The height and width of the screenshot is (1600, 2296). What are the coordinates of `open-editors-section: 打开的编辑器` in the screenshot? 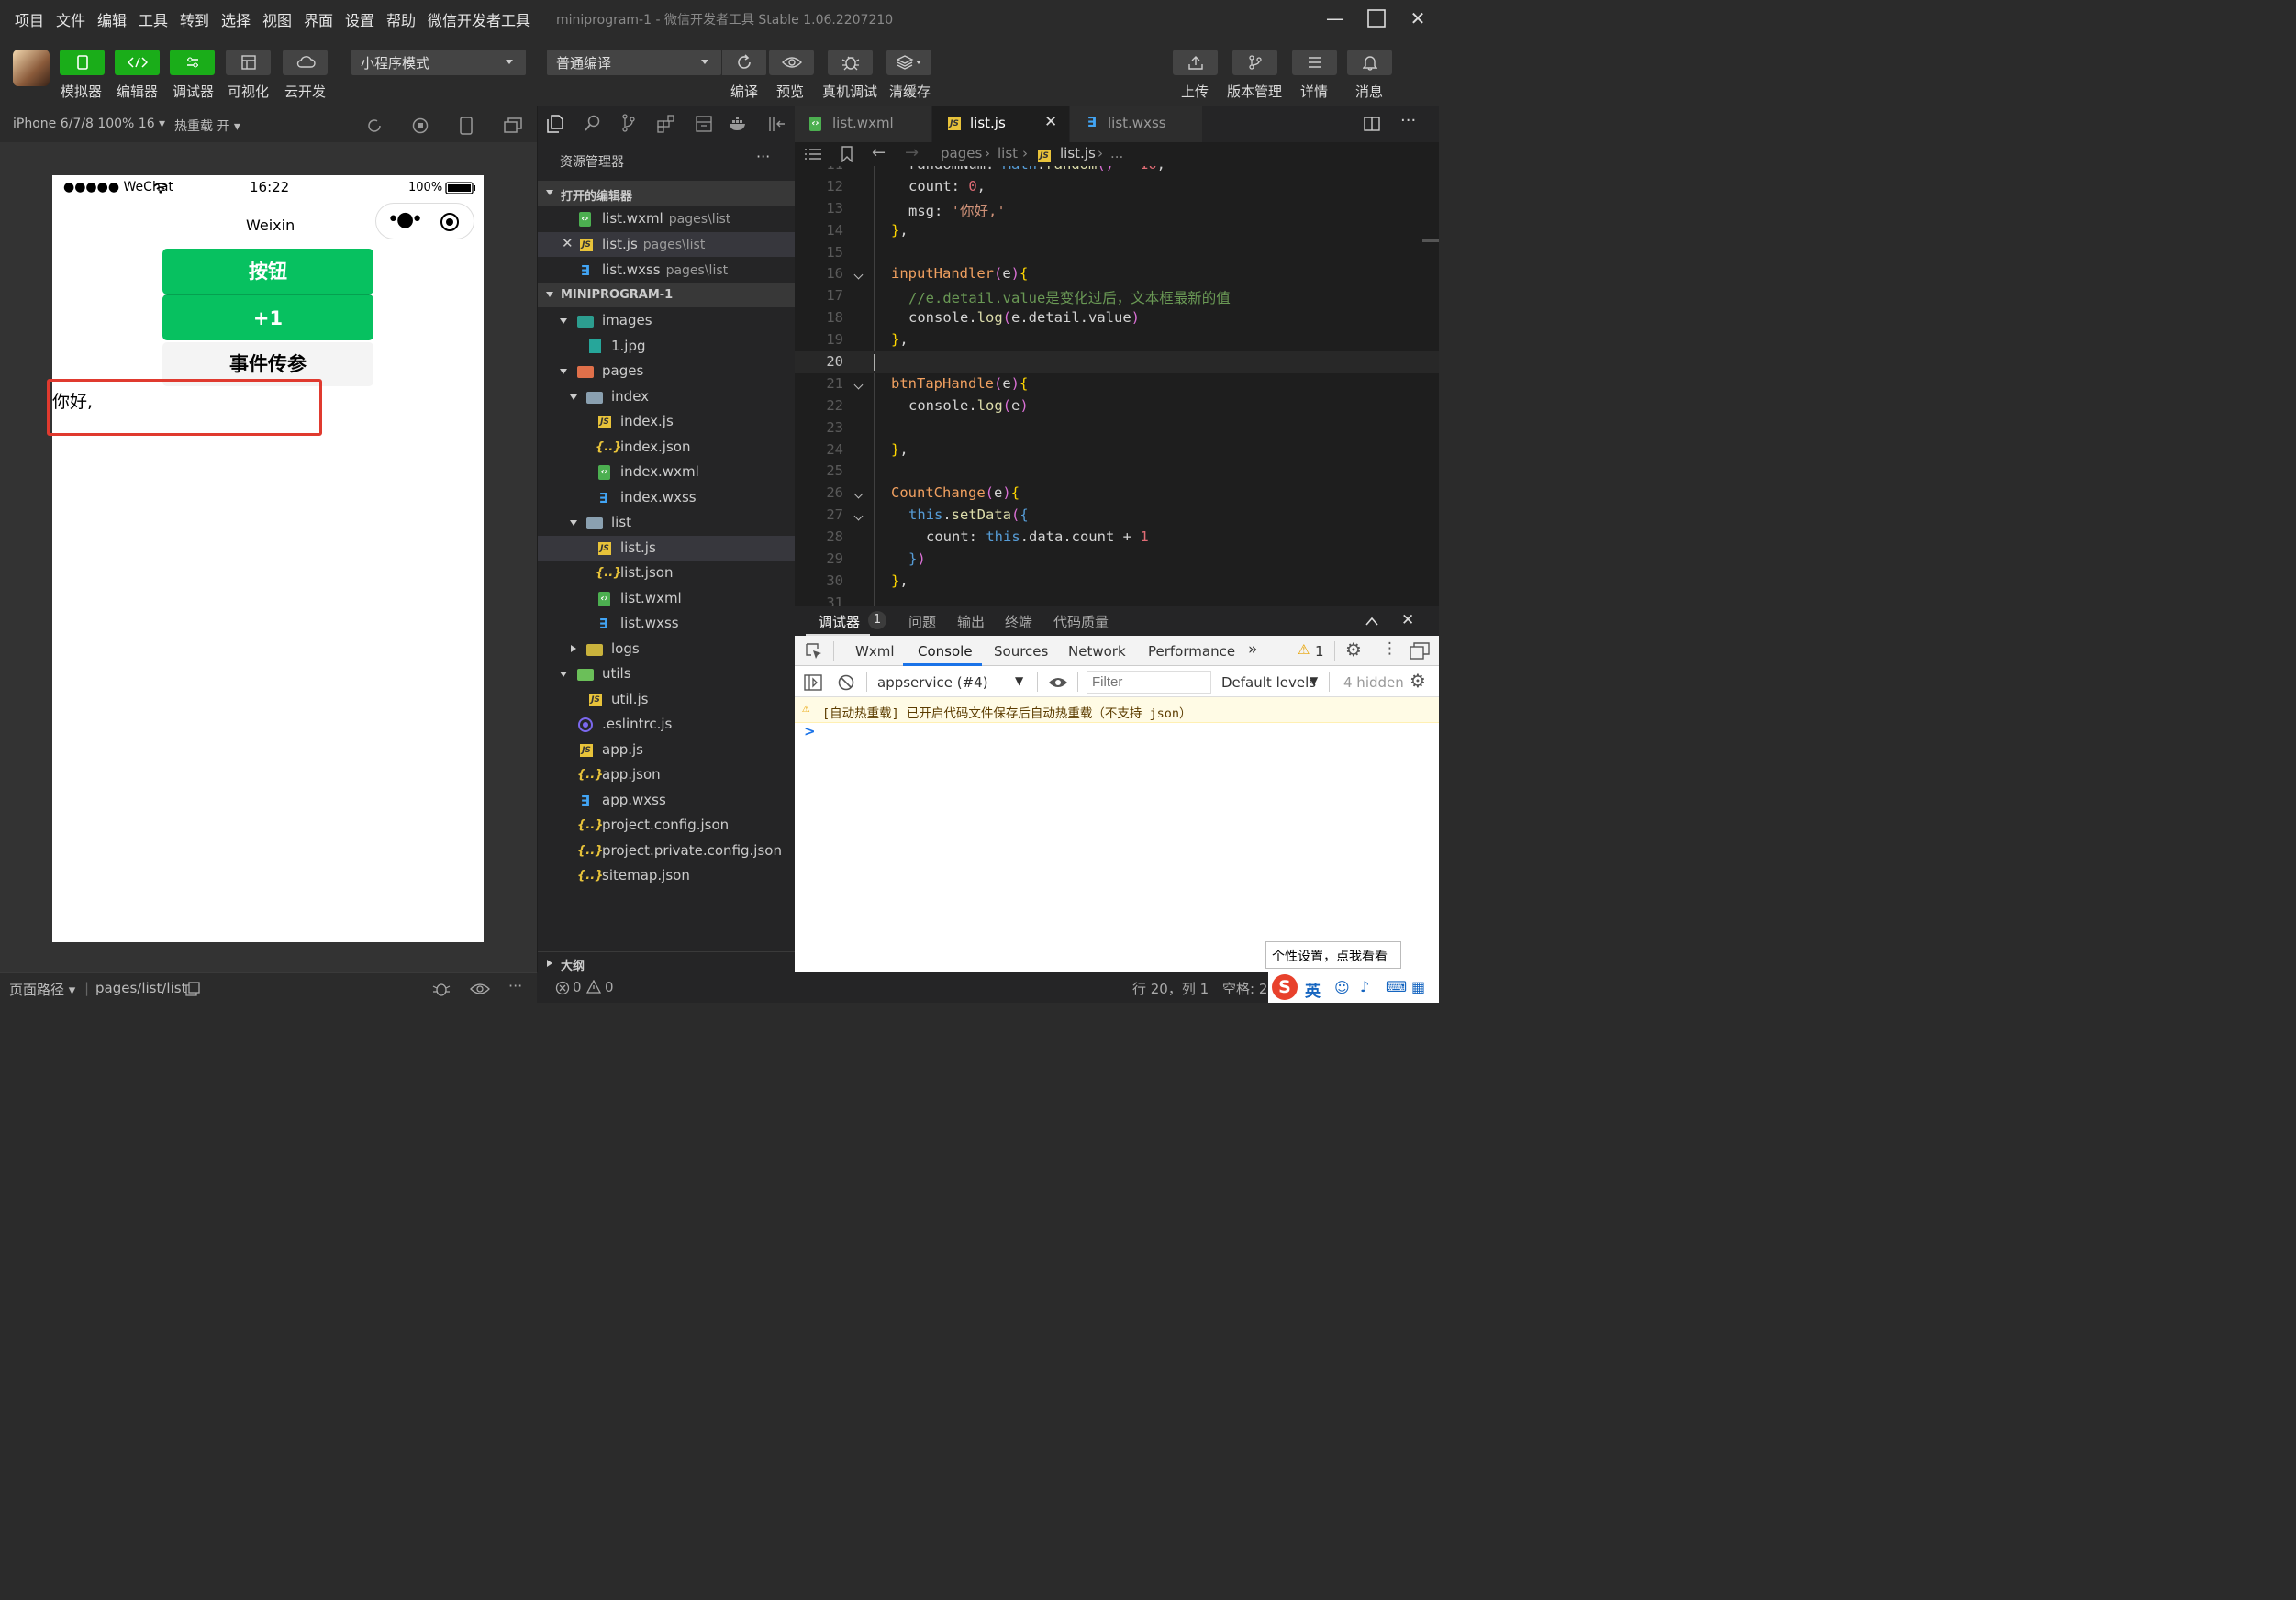 It's located at (667, 194).